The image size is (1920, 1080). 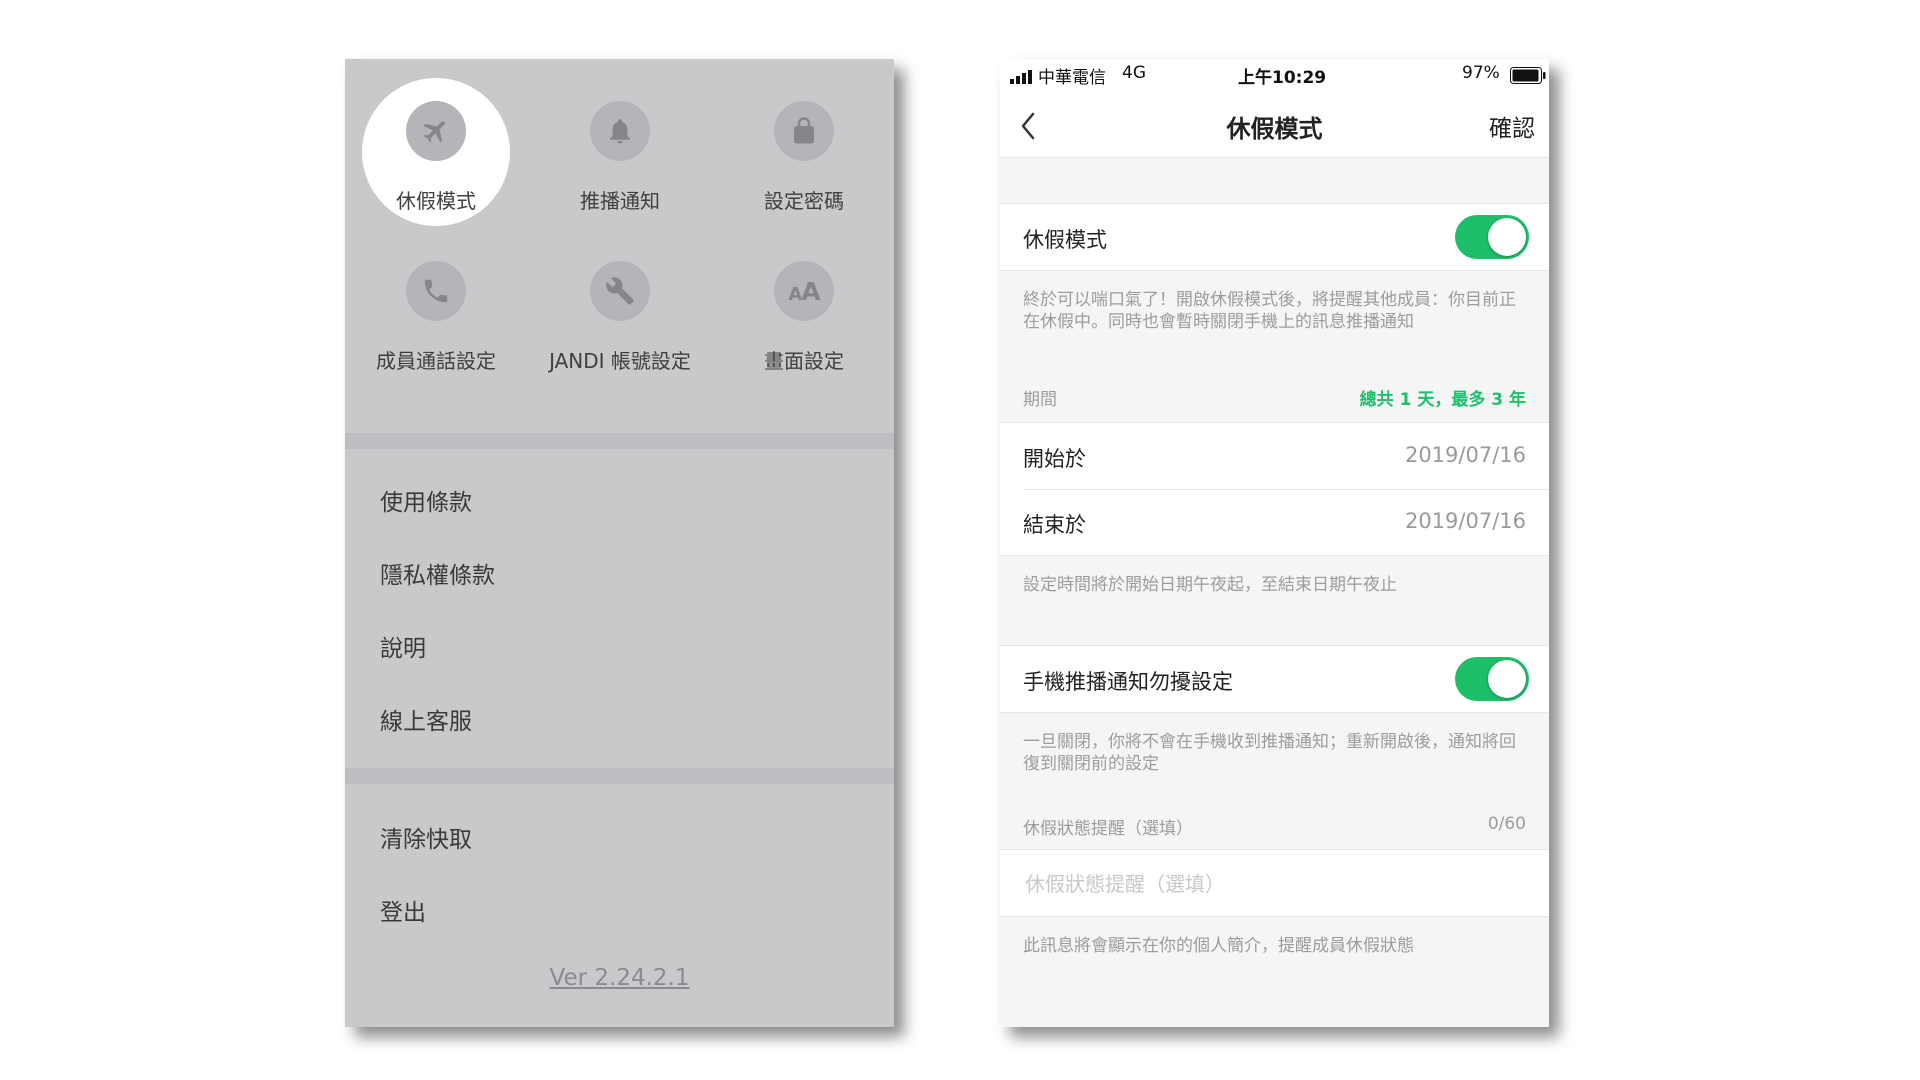 What do you see at coordinates (1210, 585) in the screenshot?
I see `period-description: 設定時間將於開始日期午夜起，至結束日期午夜止` at bounding box center [1210, 585].